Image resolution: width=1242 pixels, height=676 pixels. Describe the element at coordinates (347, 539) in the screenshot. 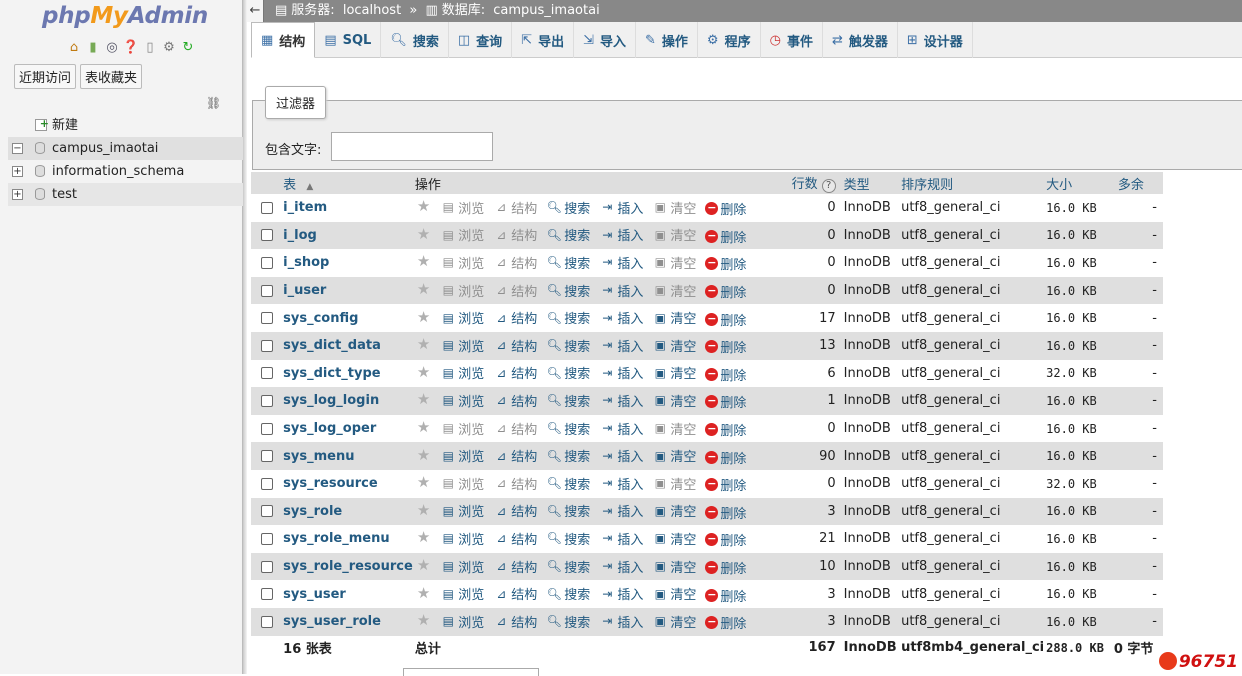

I see `table-name-link: sys_role_menu` at that location.